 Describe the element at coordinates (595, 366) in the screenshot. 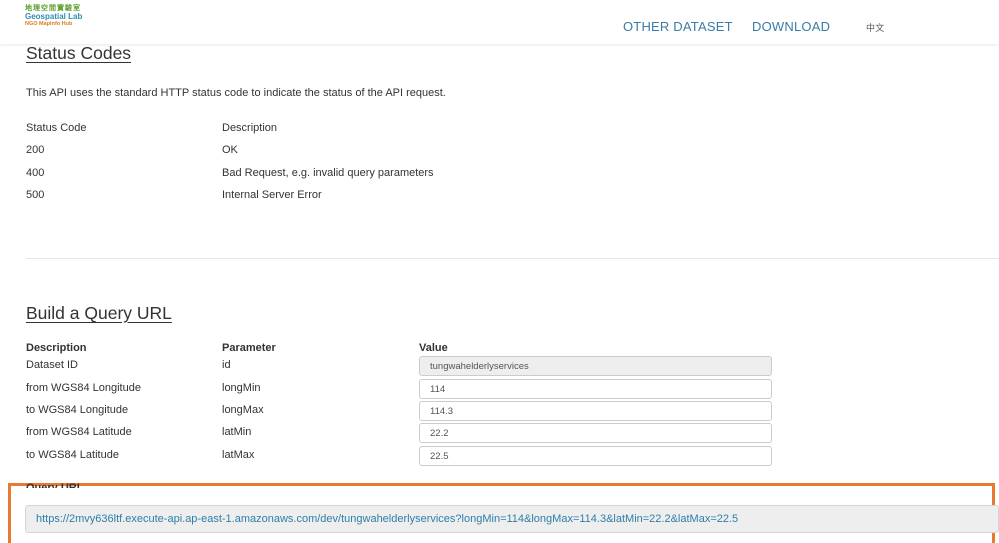

I see `dataset-id-field` at that location.